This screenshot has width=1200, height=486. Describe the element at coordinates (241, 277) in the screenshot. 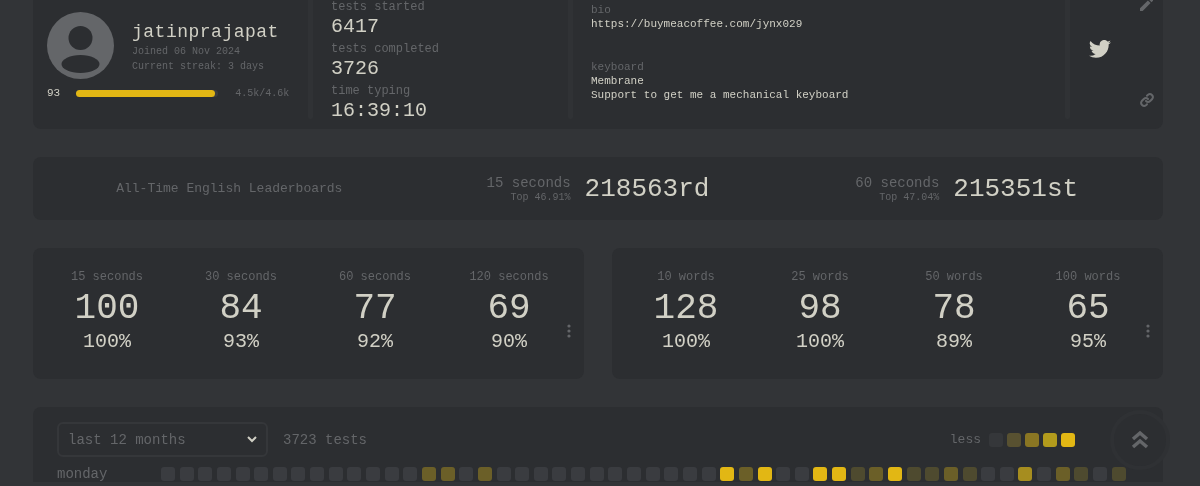

I see `mode-label: 30 seconds` at that location.